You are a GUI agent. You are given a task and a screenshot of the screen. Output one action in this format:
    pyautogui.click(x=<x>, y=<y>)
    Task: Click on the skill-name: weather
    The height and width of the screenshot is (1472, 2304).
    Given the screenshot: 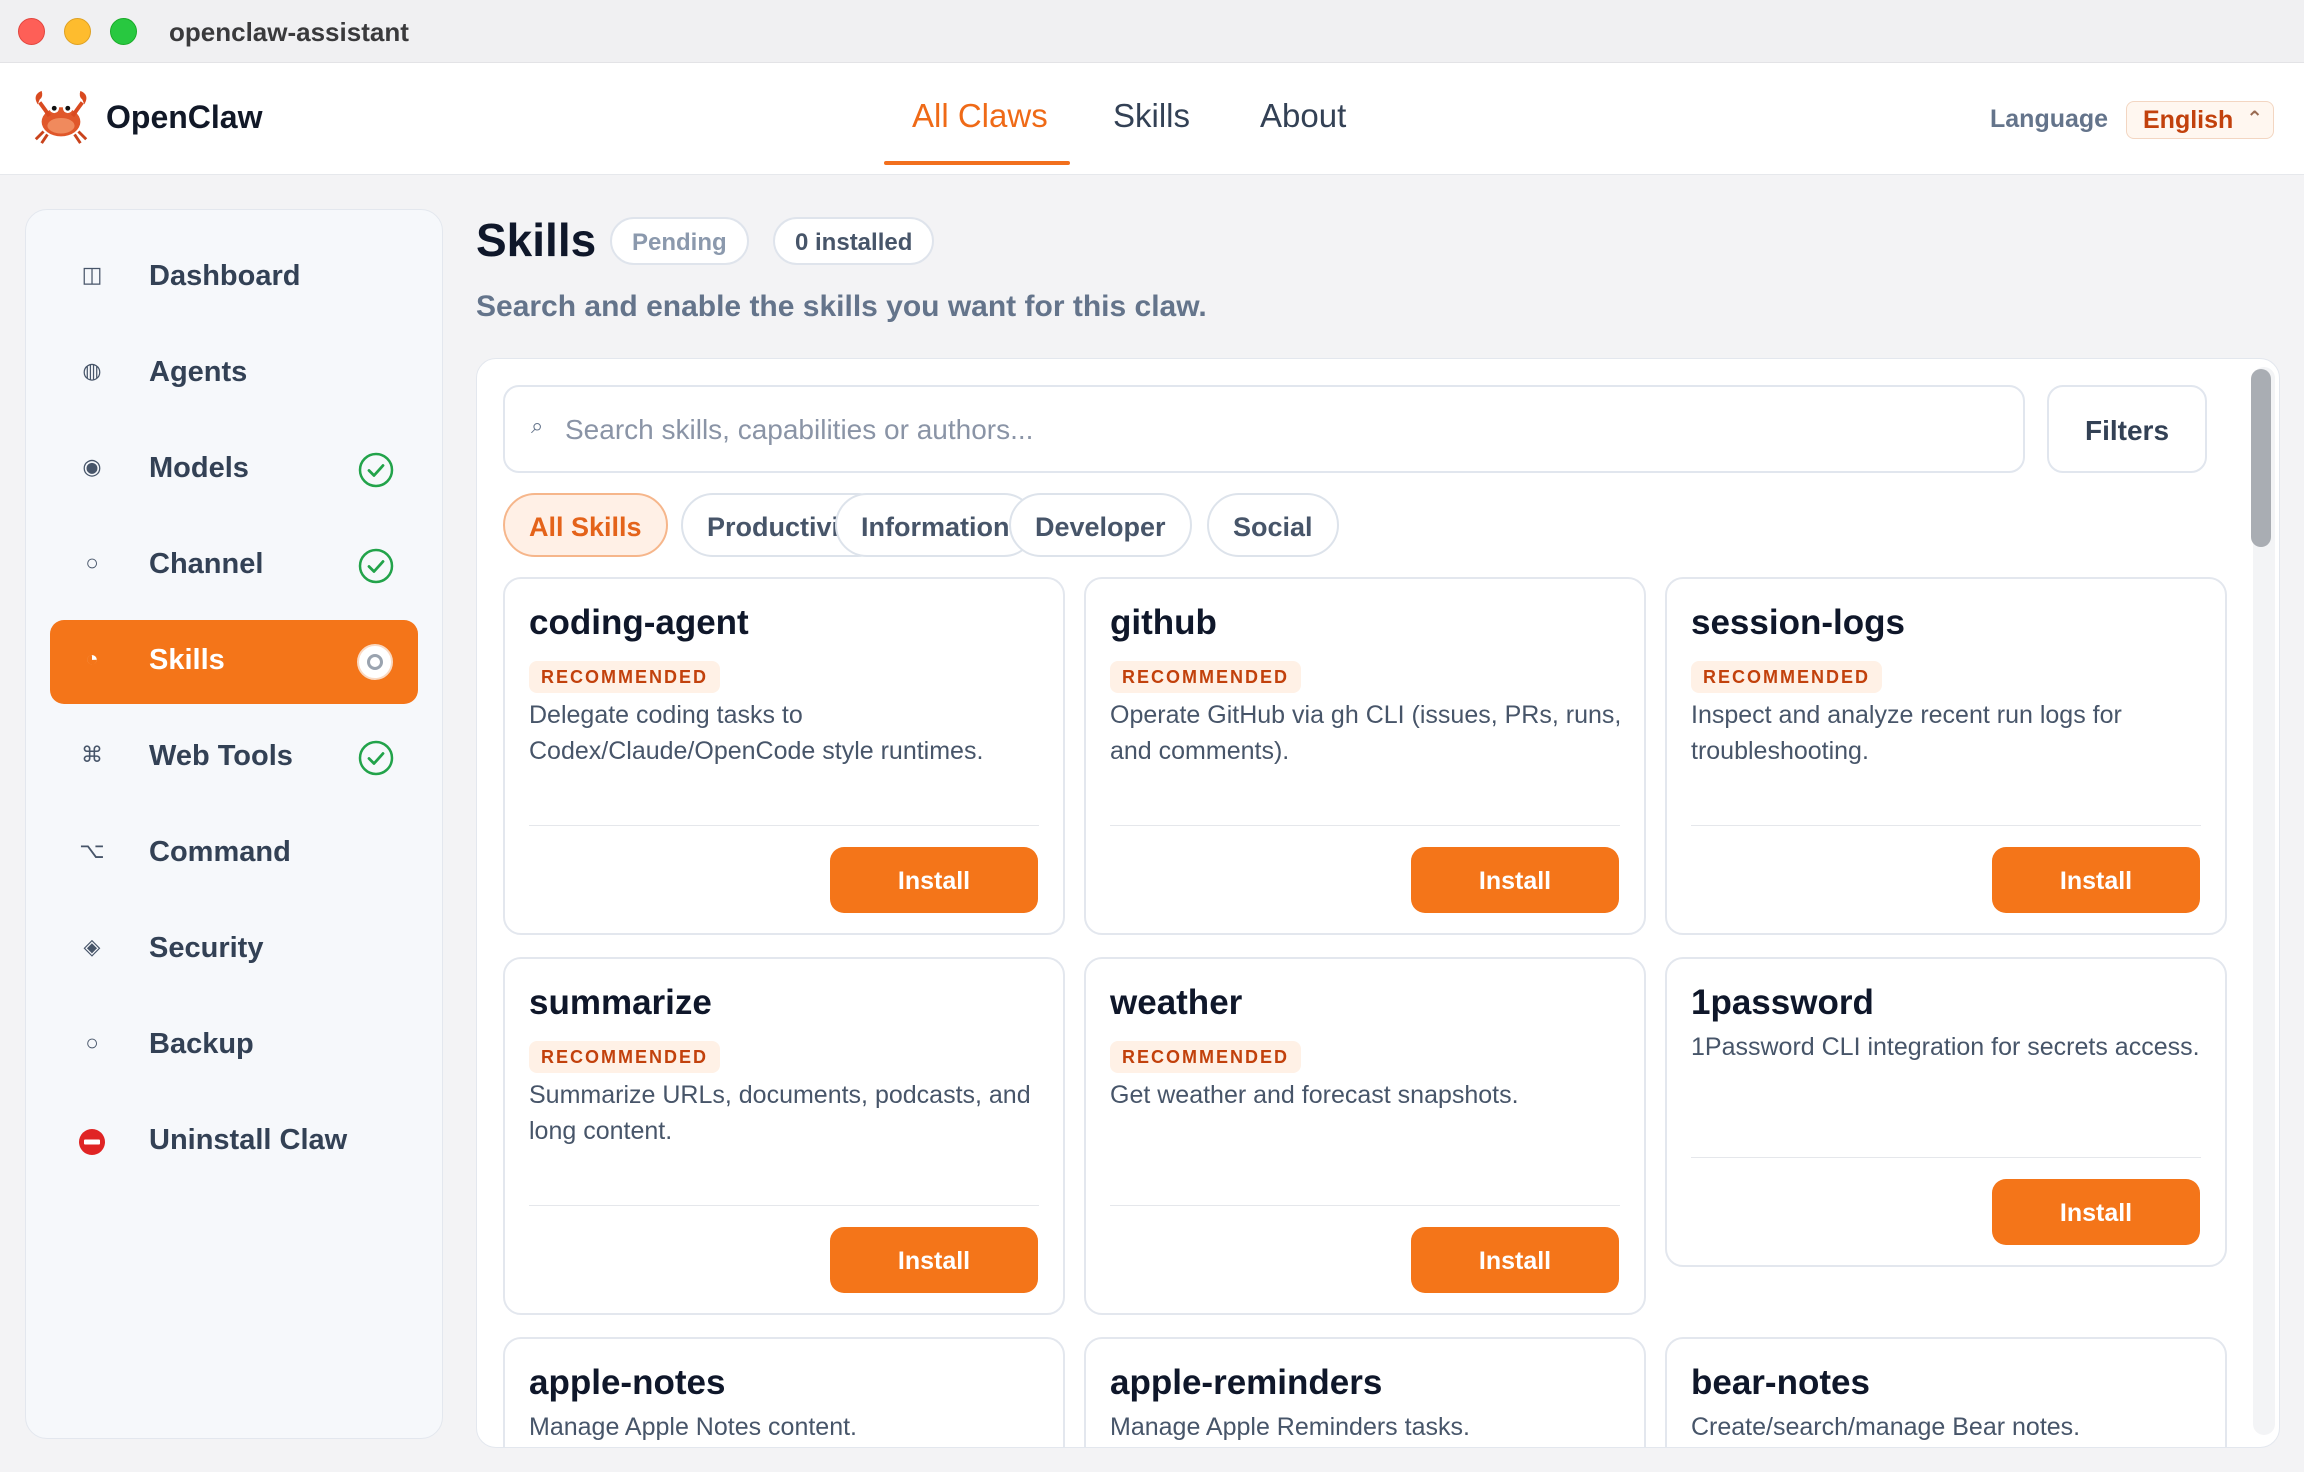 What is the action you would take?
    pyautogui.click(x=1176, y=1002)
    